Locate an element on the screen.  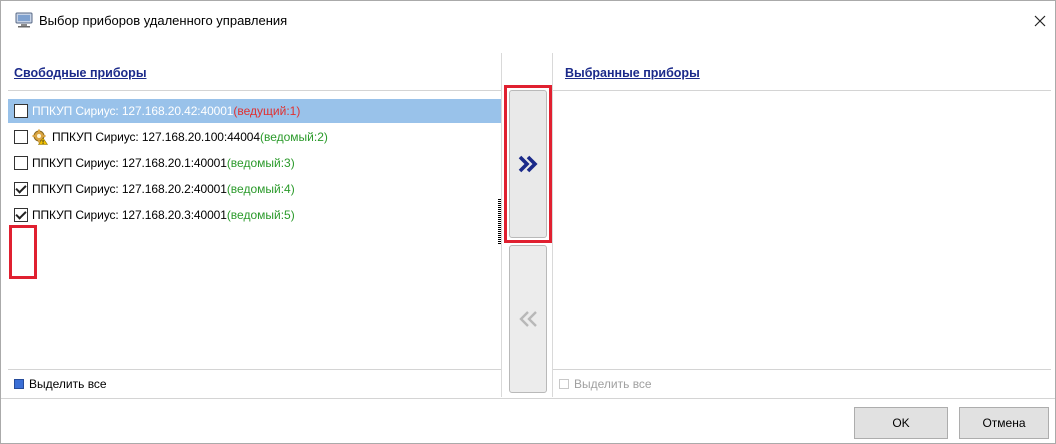
close-button is located at coordinates (1040, 21).